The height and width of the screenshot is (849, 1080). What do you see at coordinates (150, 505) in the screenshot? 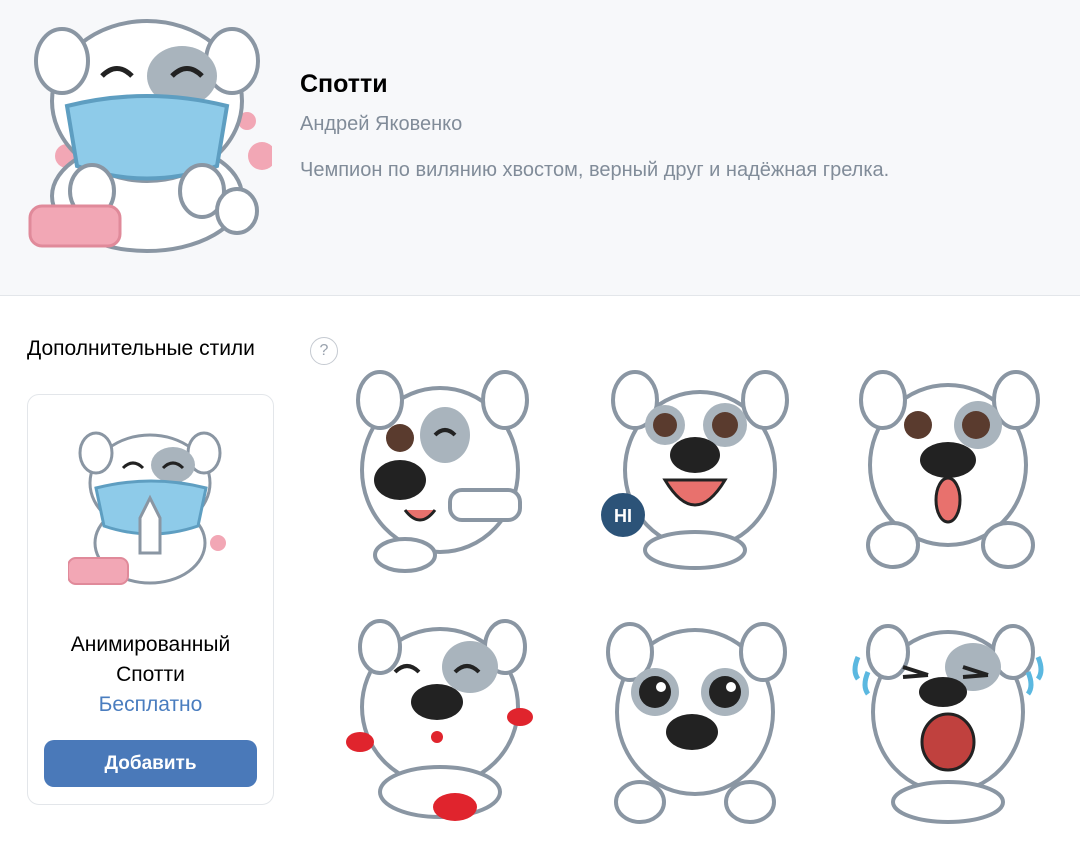
I see `dog-praying-sticker-icon` at bounding box center [150, 505].